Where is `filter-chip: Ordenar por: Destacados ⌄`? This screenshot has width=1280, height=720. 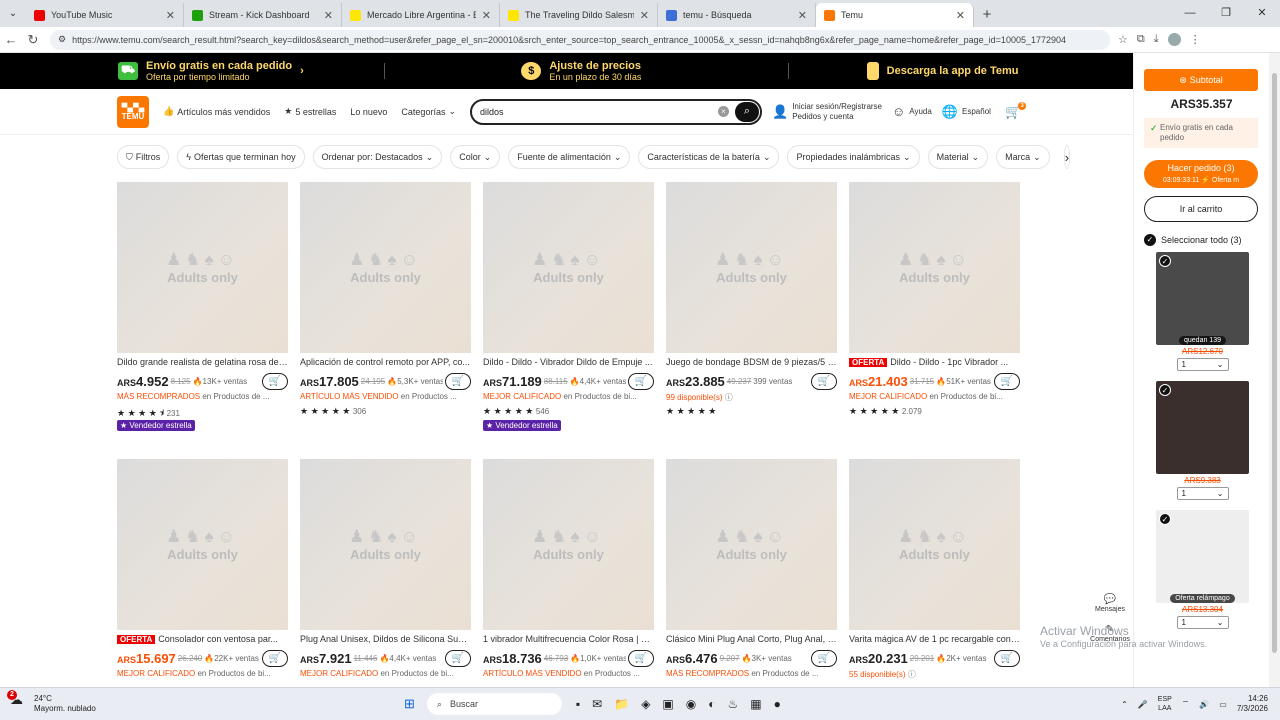 filter-chip: Ordenar por: Destacados ⌄ is located at coordinates (377, 157).